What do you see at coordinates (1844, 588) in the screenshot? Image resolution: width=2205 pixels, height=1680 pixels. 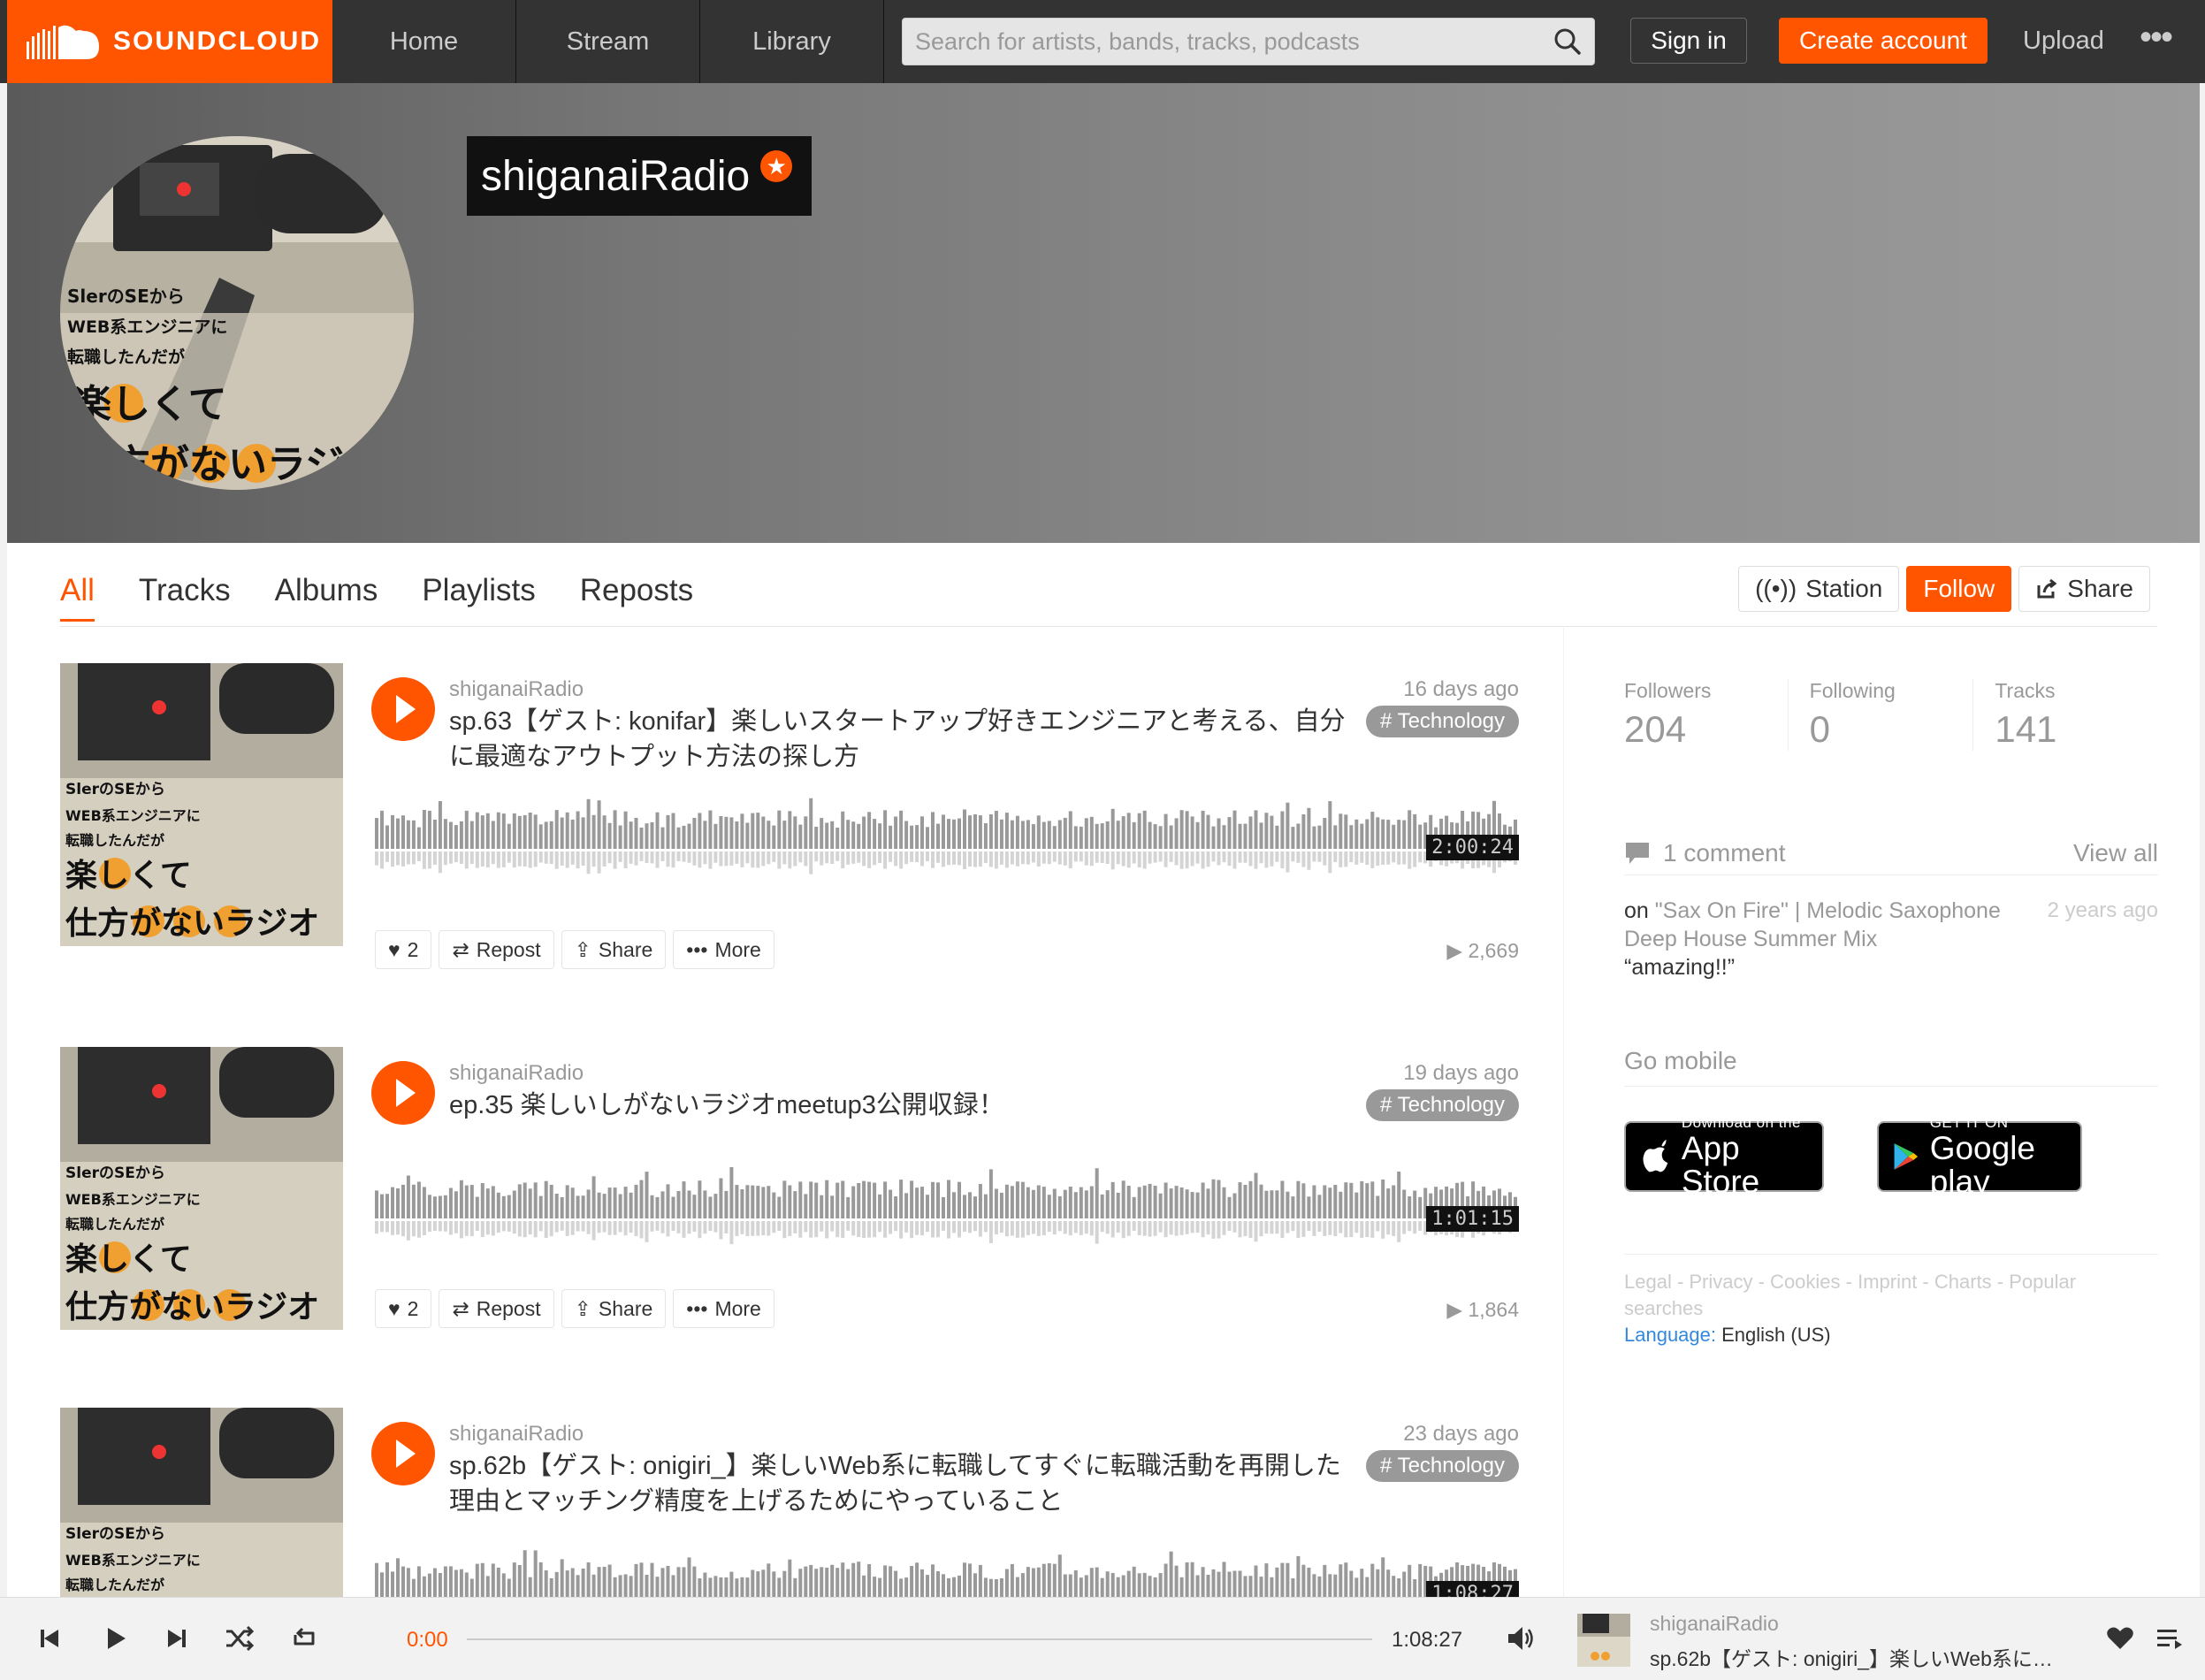 I see `station-label: Station` at bounding box center [1844, 588].